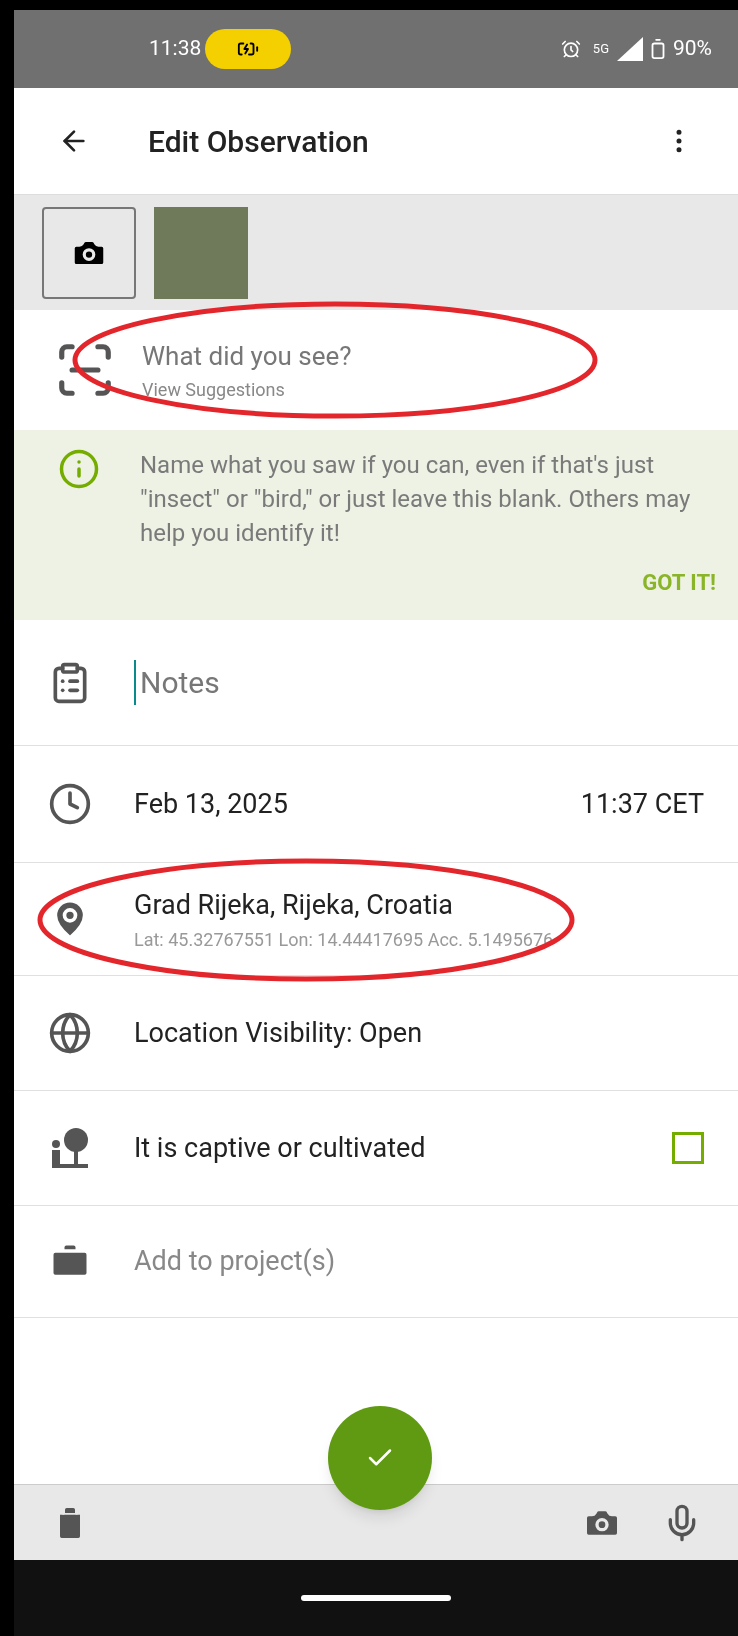  What do you see at coordinates (259, 141) in the screenshot?
I see `screen-title: Edit Observation` at bounding box center [259, 141].